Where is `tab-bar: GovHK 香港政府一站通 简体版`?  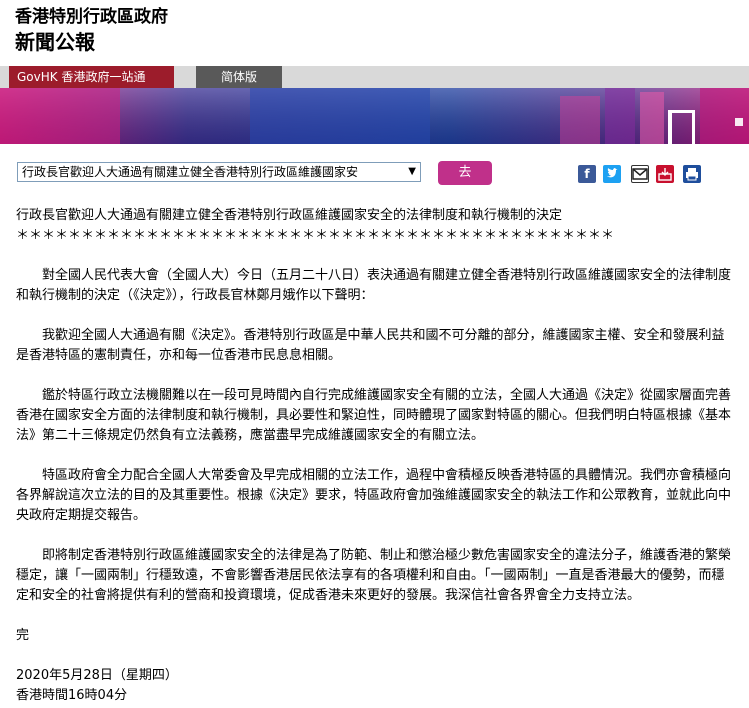 tab-bar: GovHK 香港政府一站通 简体版 is located at coordinates (374, 77).